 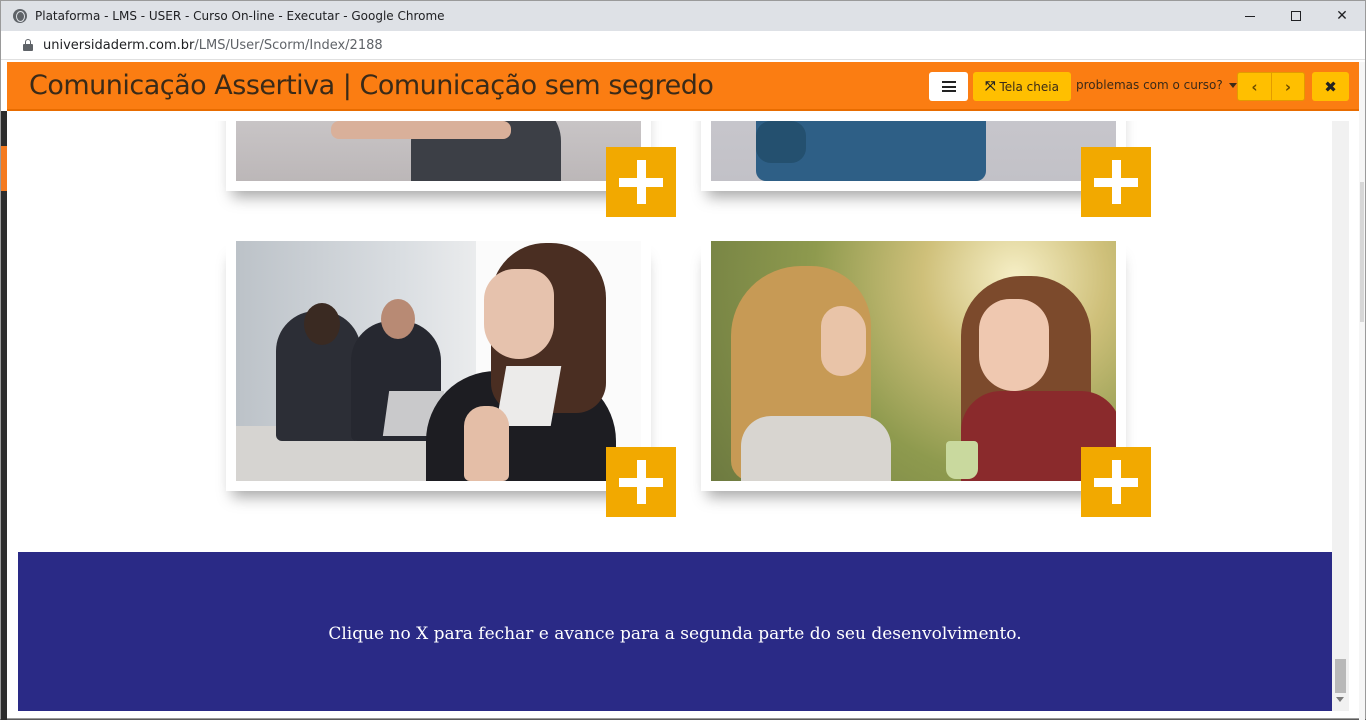 What do you see at coordinates (641, 182) in the screenshot?
I see `plus-button-top-left` at bounding box center [641, 182].